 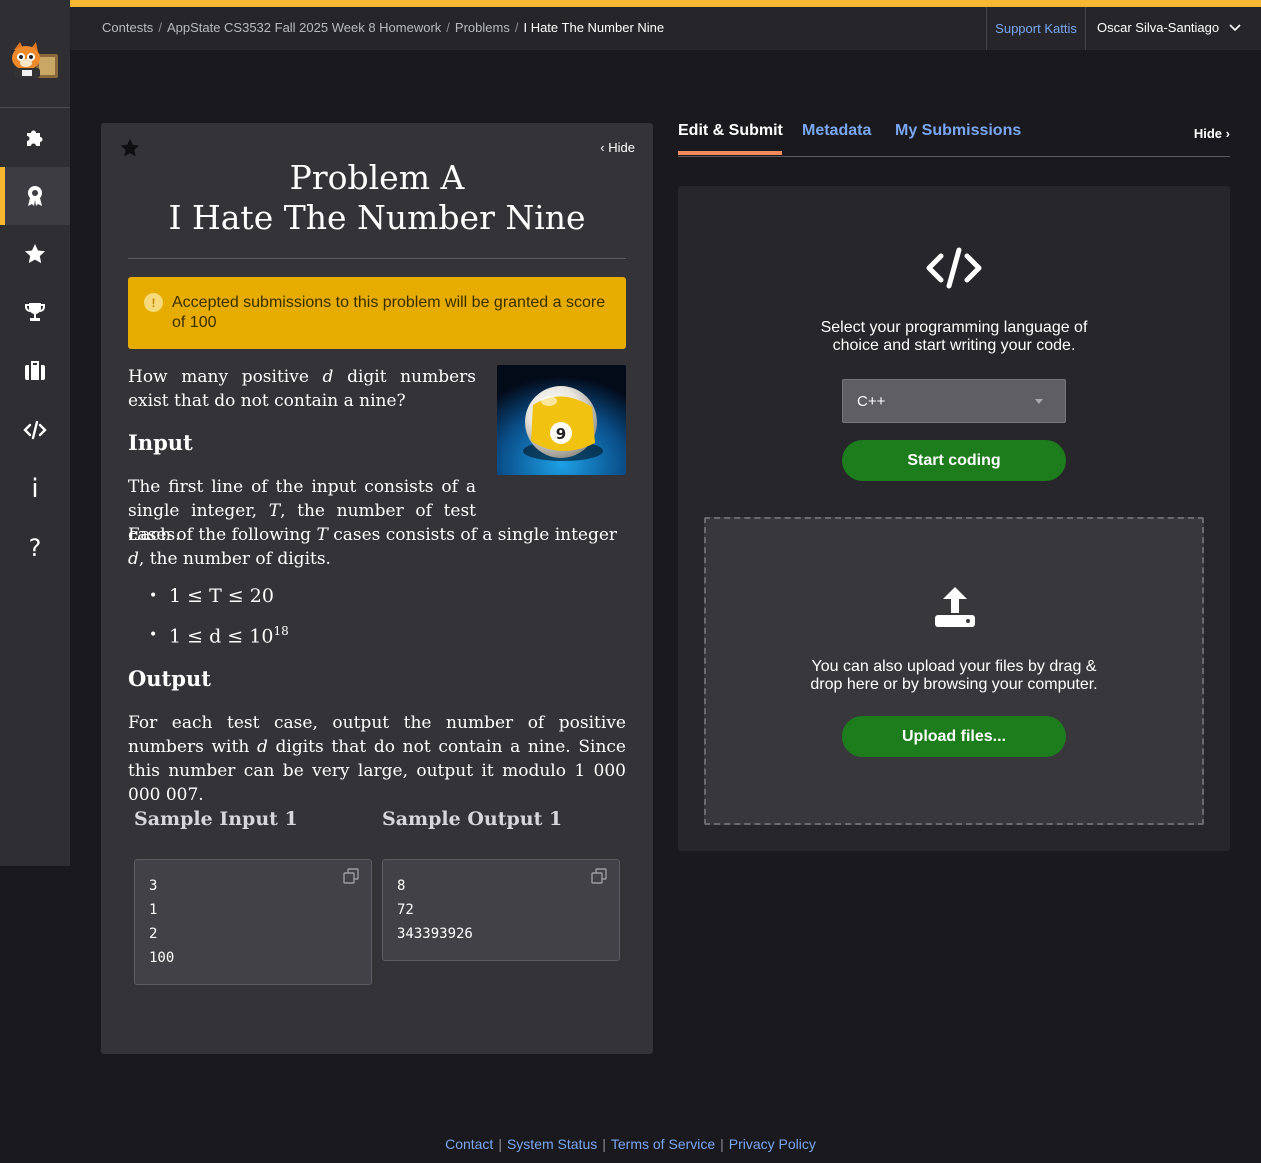 What do you see at coordinates (127, 27) in the screenshot?
I see `breadcrumb-contests: Contests` at bounding box center [127, 27].